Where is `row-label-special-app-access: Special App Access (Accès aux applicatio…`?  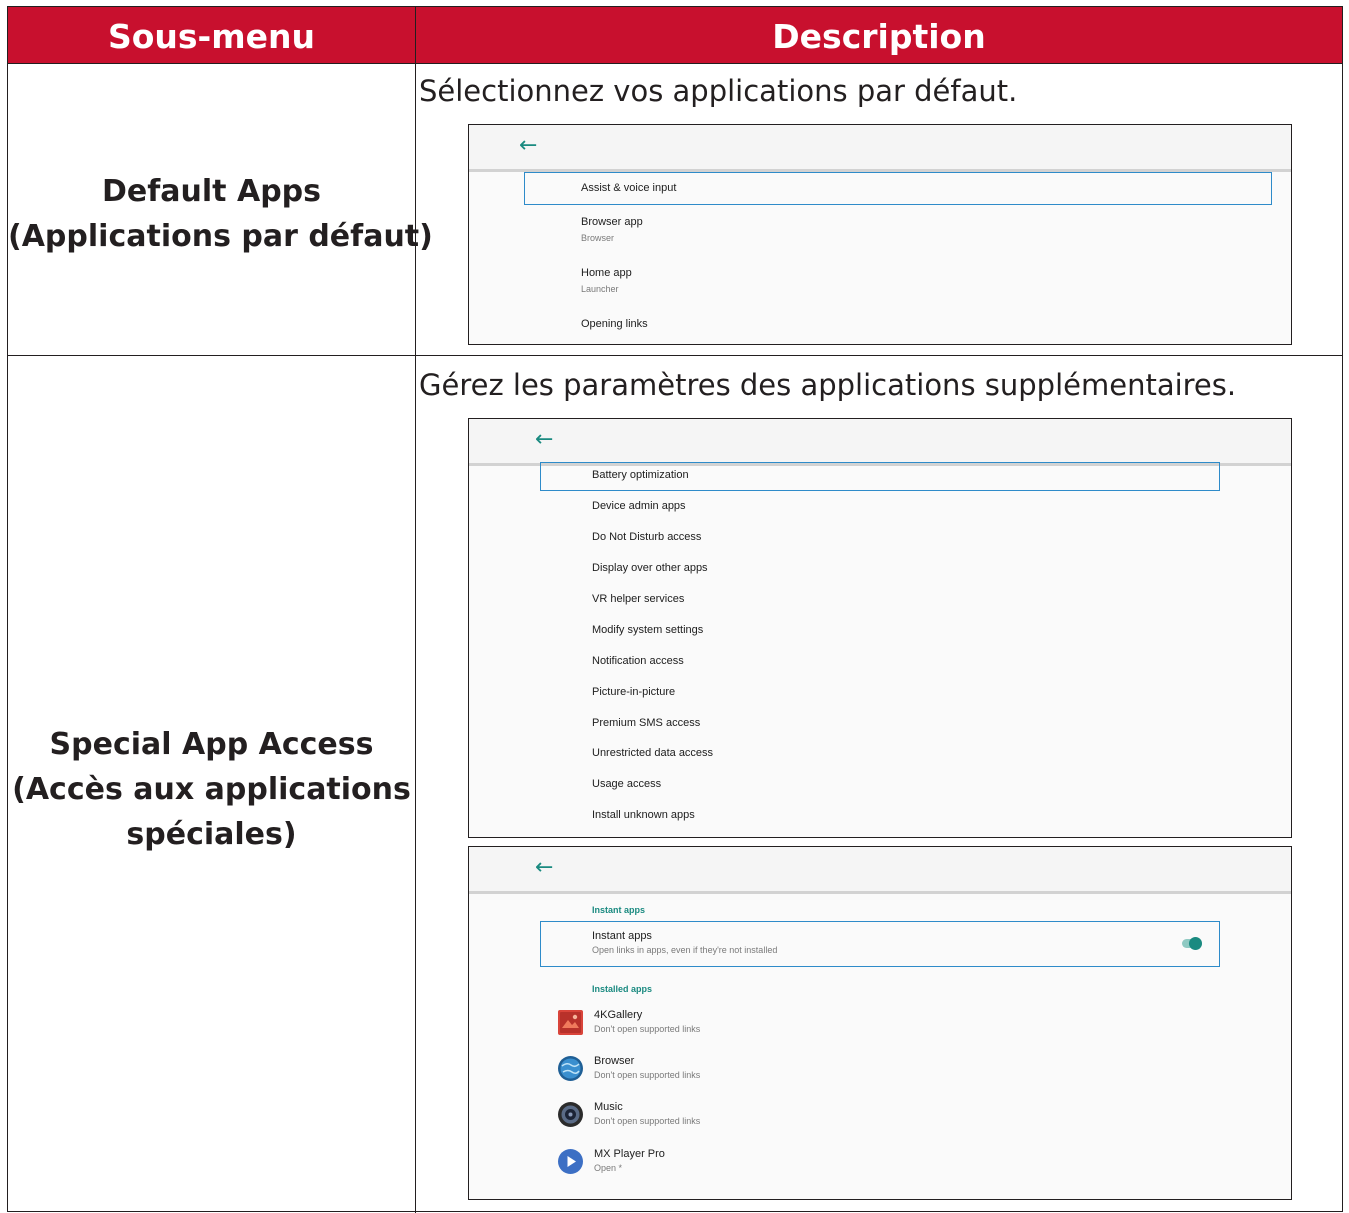 row-label-special-app-access: Special App Access (Accès aux applicatio… is located at coordinates (211, 789).